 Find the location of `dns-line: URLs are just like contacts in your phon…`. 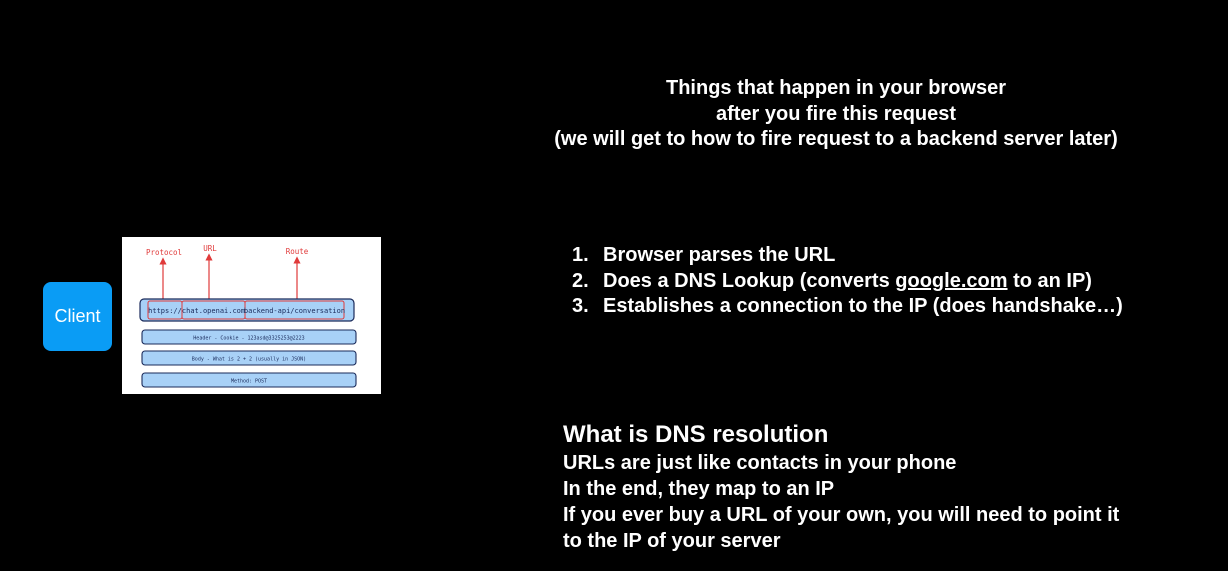

dns-line: URLs are just like contacts in your phon… is located at coordinates (760, 463).